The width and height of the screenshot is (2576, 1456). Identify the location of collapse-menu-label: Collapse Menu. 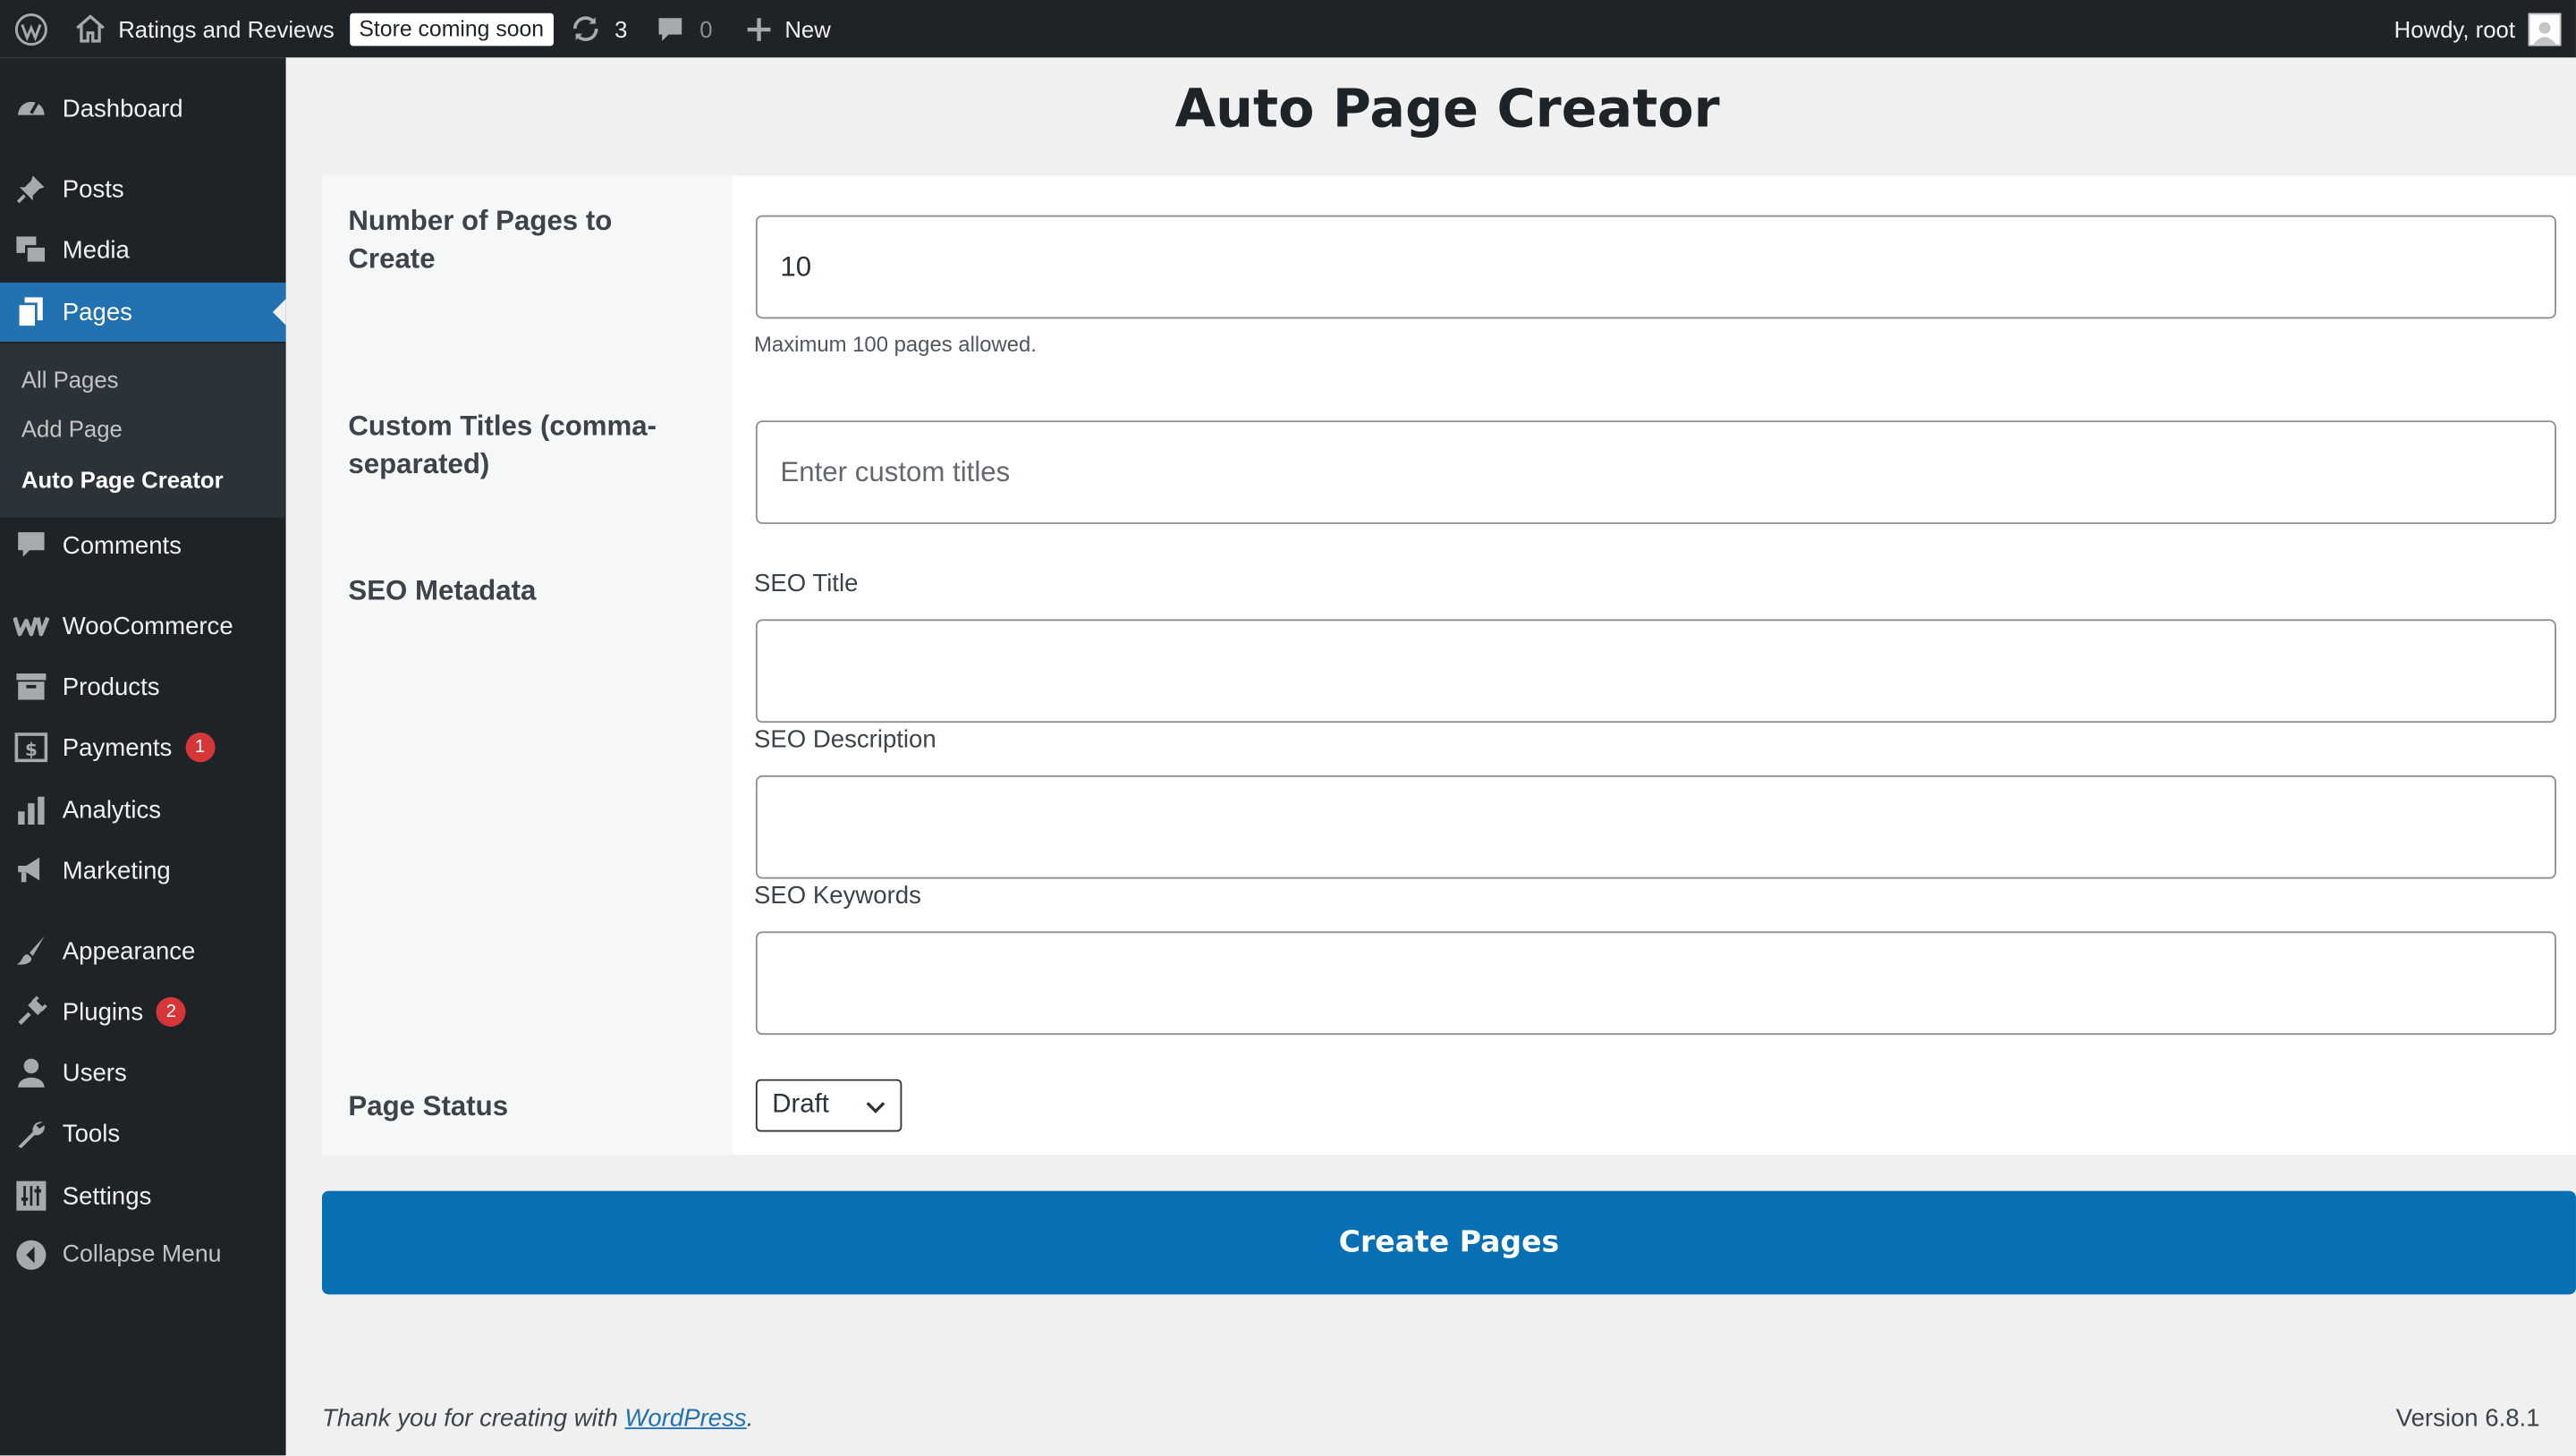
(142, 1254).